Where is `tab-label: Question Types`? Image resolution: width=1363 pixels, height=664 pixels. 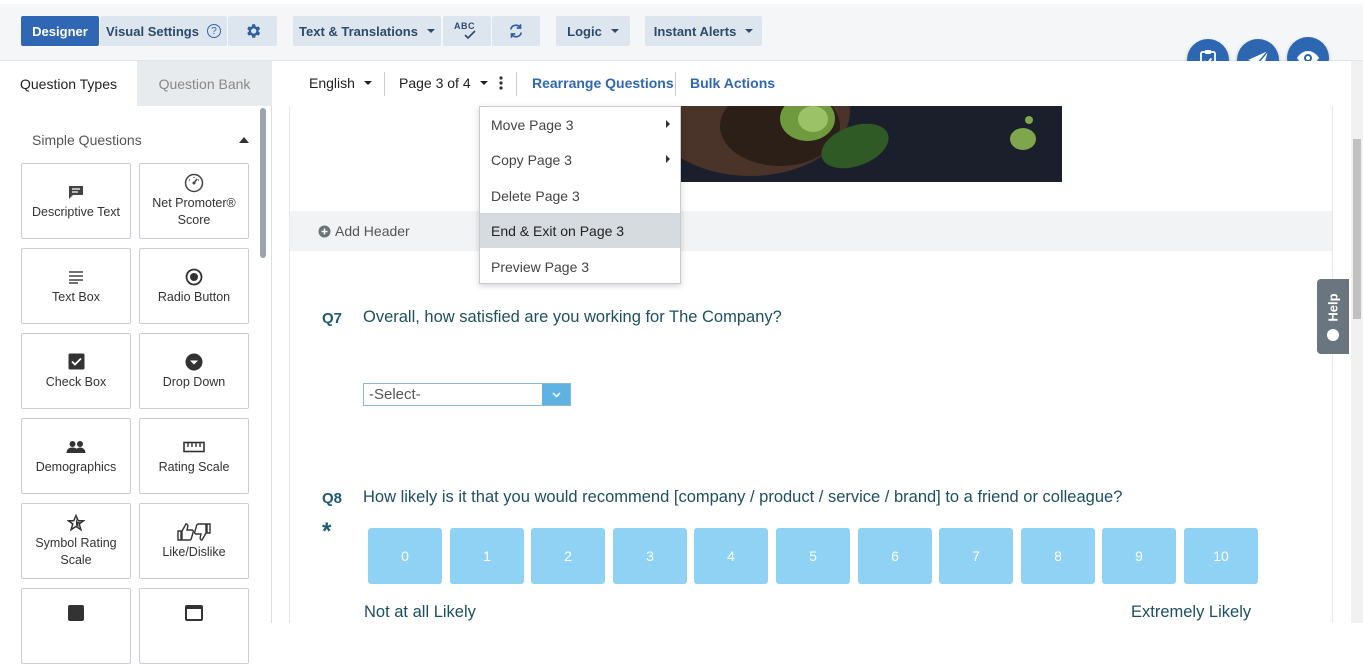
tab-label: Question Types is located at coordinates (68, 83).